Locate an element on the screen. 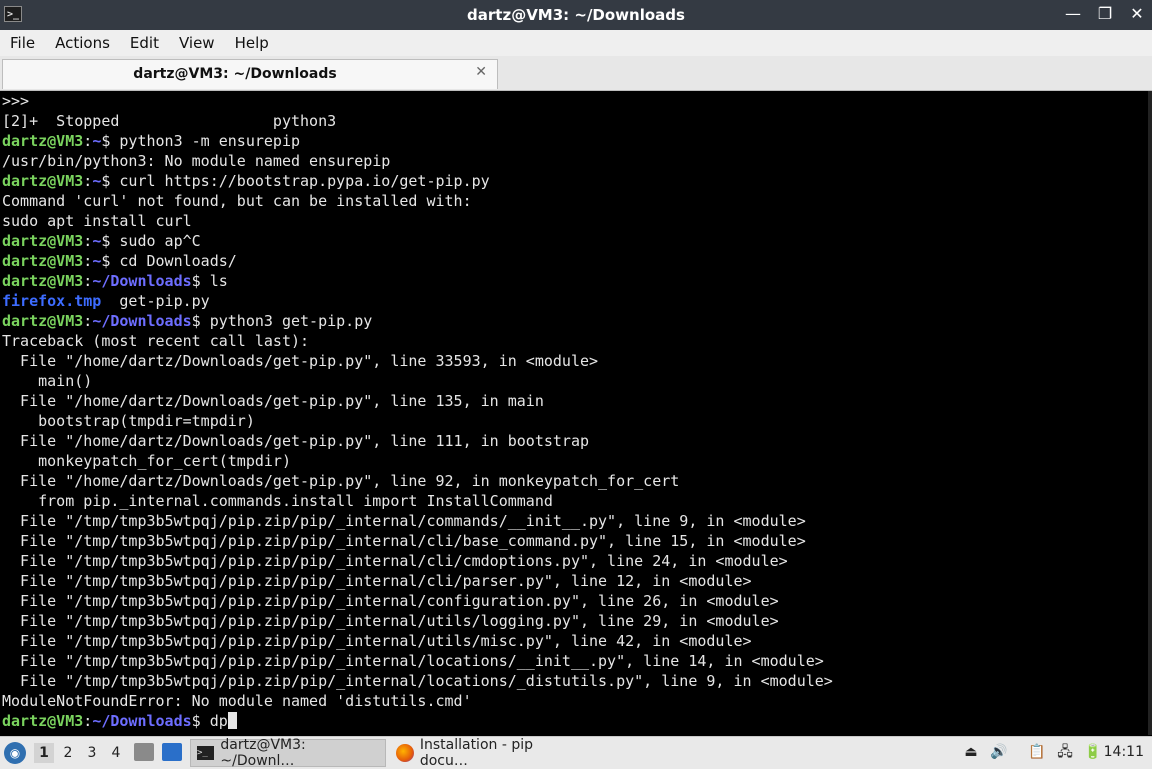  menu-actions: Actions is located at coordinates (82, 43).